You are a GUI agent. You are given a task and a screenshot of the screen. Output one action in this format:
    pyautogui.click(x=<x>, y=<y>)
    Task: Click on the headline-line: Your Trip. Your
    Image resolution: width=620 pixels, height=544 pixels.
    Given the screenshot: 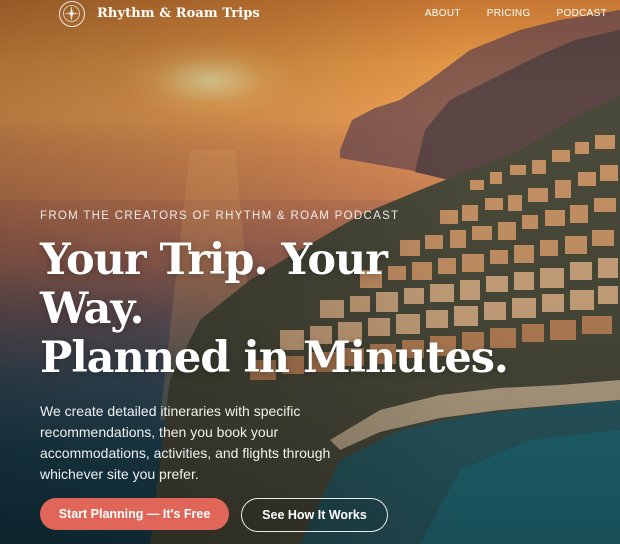 What is the action you would take?
    pyautogui.click(x=214, y=260)
    